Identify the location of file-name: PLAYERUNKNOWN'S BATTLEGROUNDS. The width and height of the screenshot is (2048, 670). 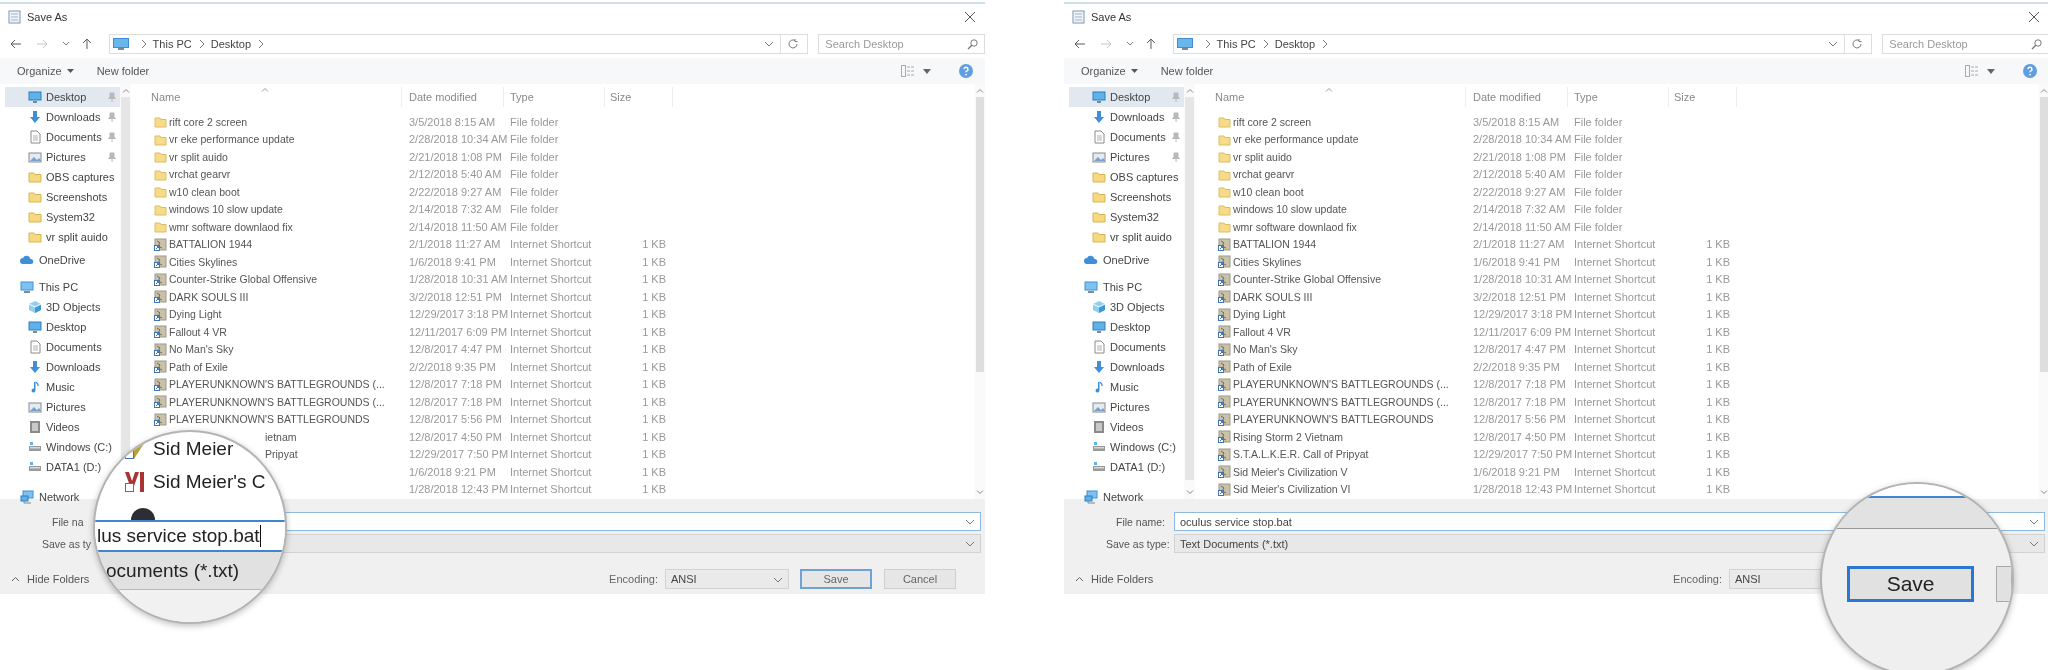
(269, 419).